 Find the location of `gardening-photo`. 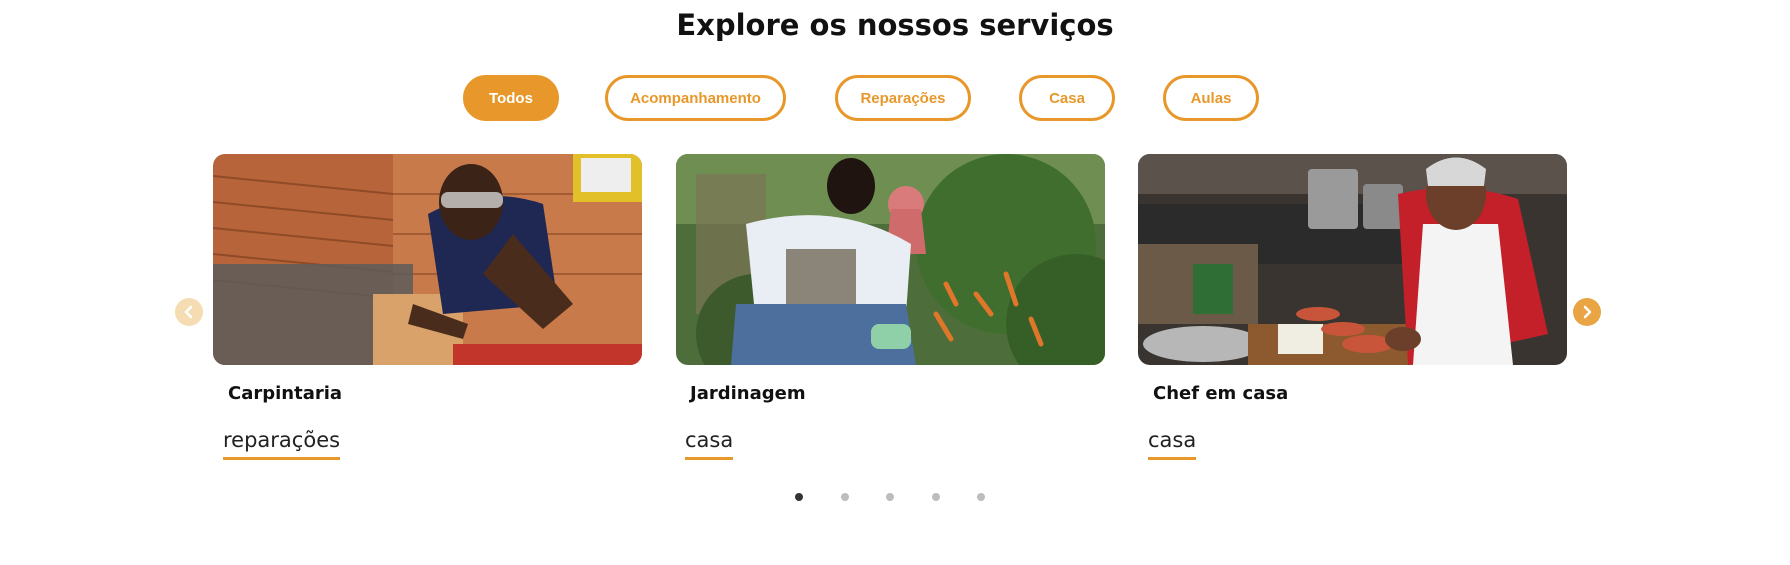

gardening-photo is located at coordinates (890, 259).